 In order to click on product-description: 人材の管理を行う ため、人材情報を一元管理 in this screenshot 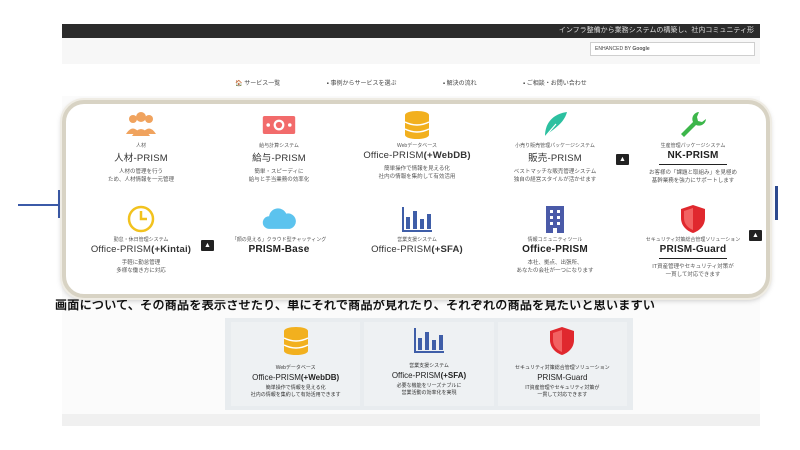, I will do `click(140, 176)`.